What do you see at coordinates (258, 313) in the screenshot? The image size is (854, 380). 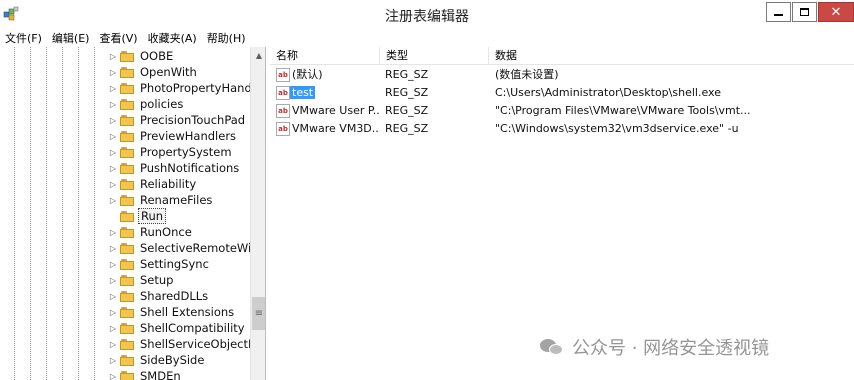 I see `scrollbar-thumb: ≡` at bounding box center [258, 313].